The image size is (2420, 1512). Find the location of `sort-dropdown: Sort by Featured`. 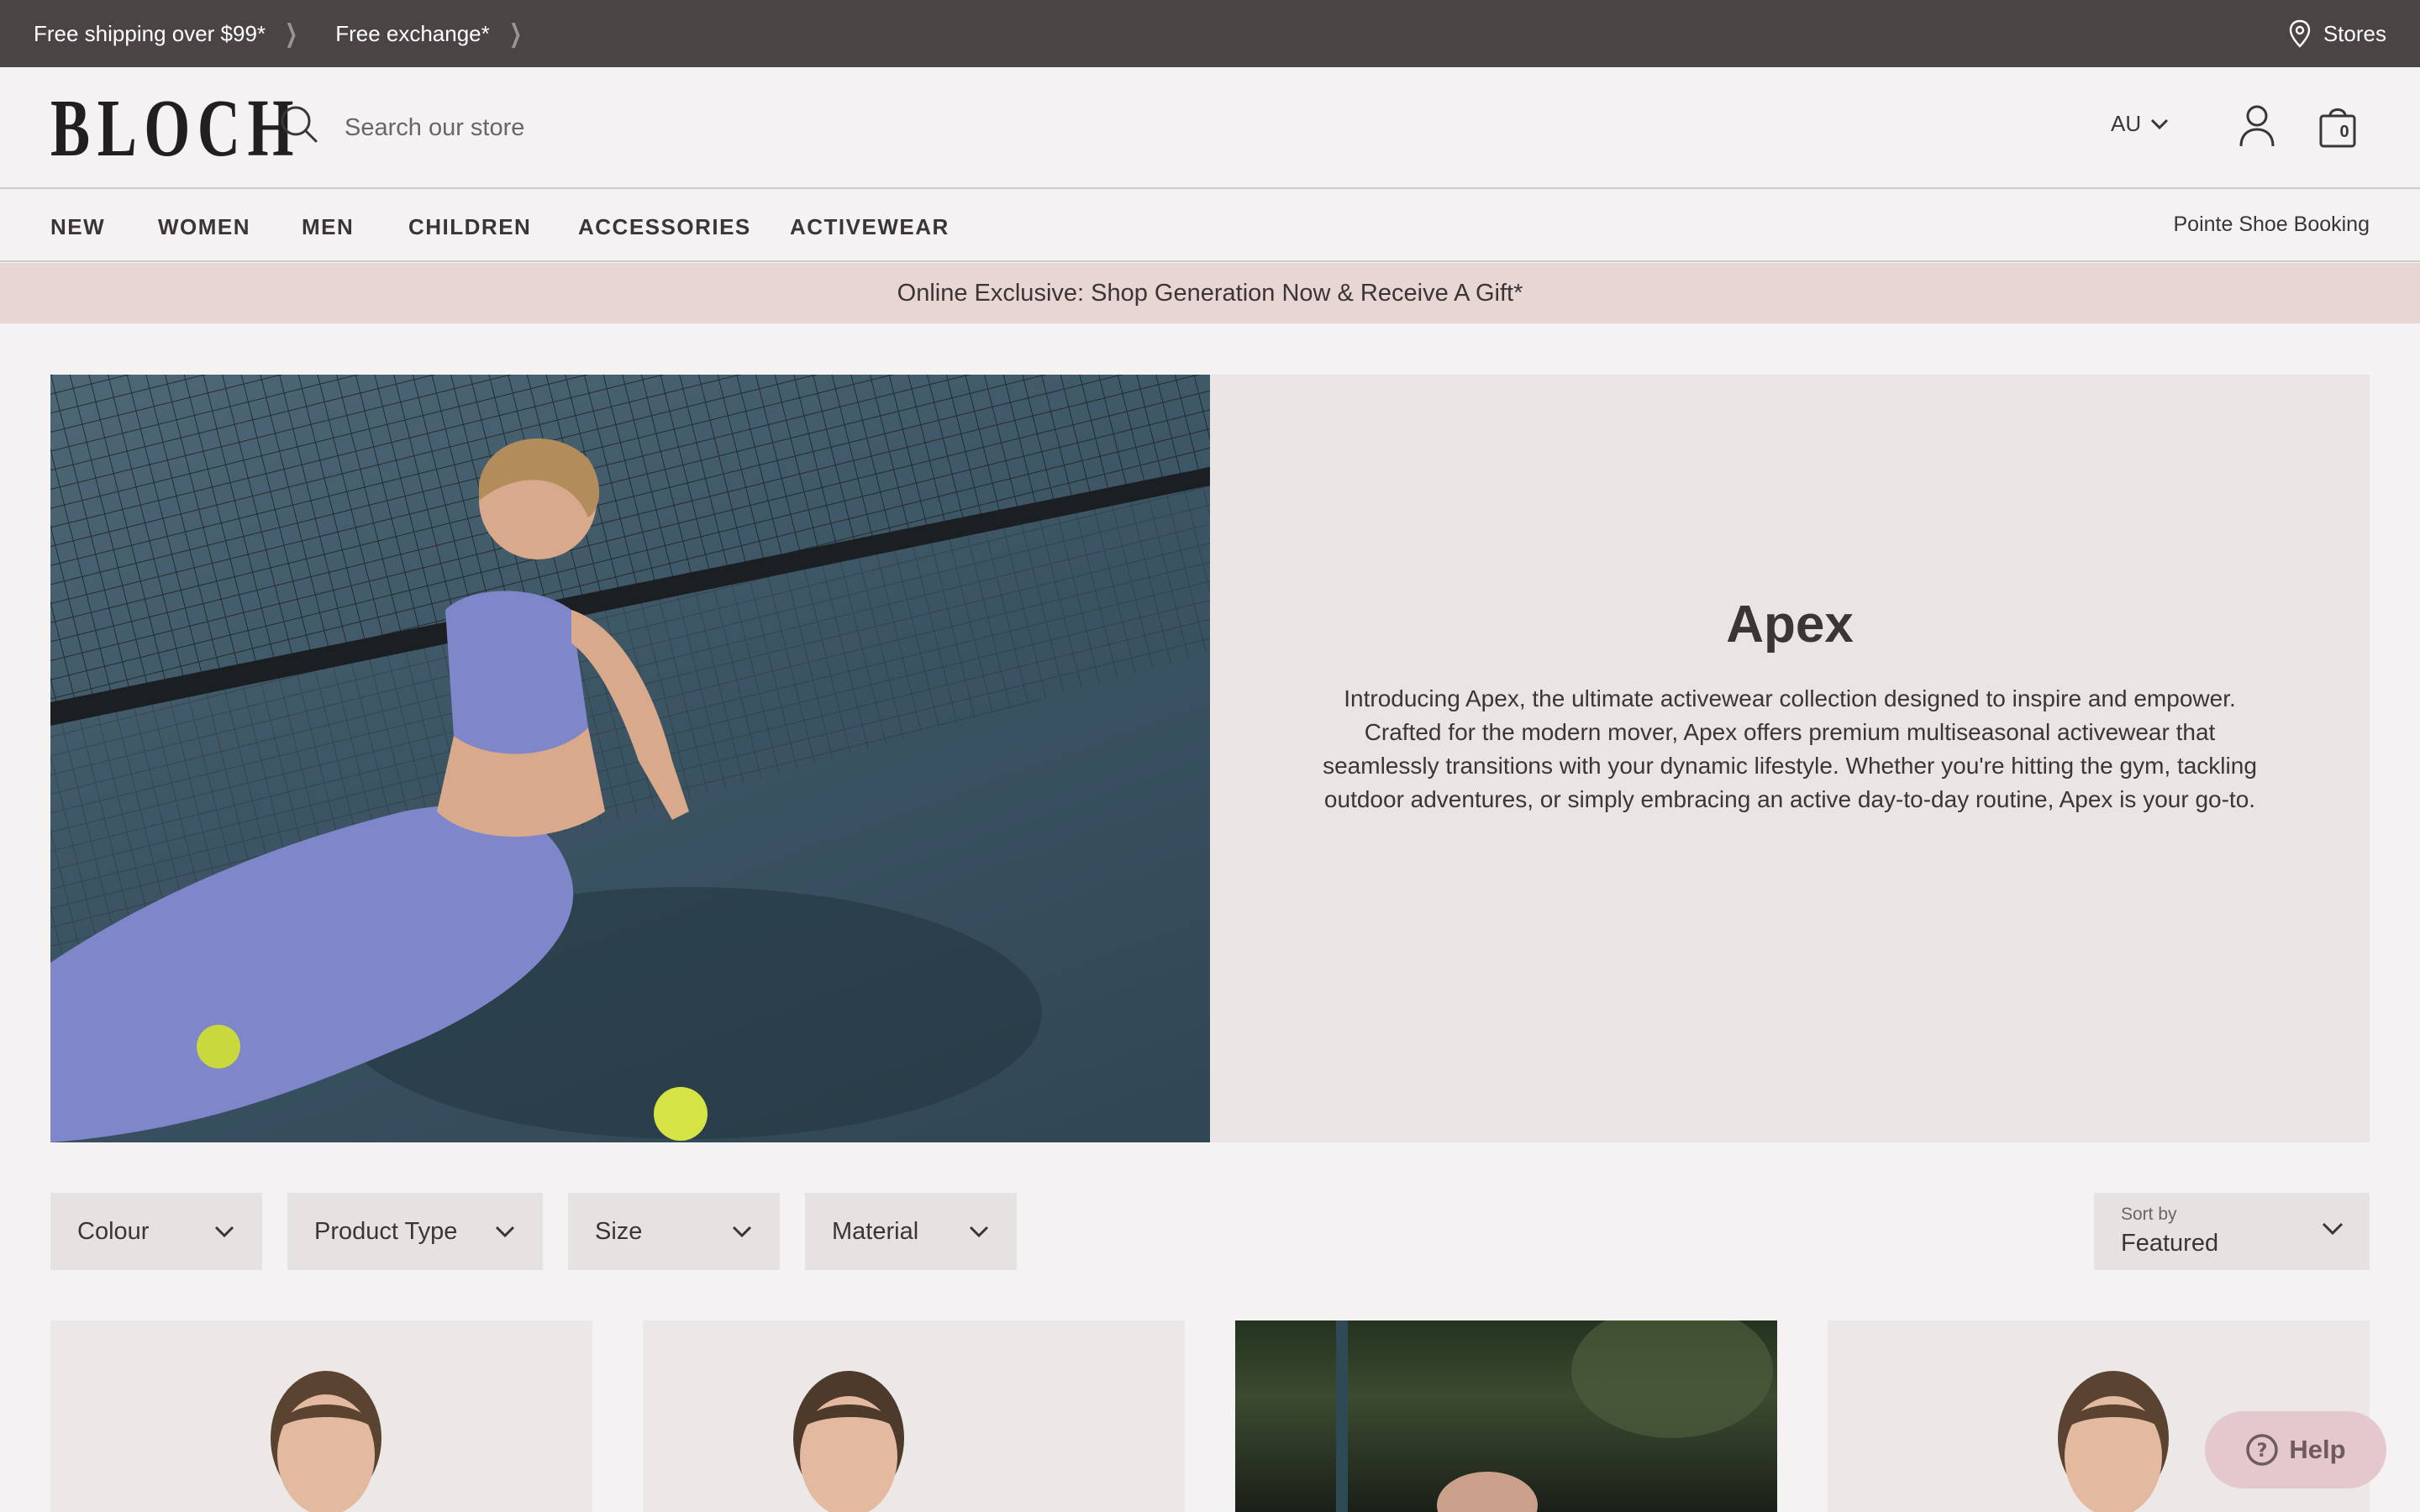

sort-dropdown: Sort by Featured is located at coordinates (2232, 1231).